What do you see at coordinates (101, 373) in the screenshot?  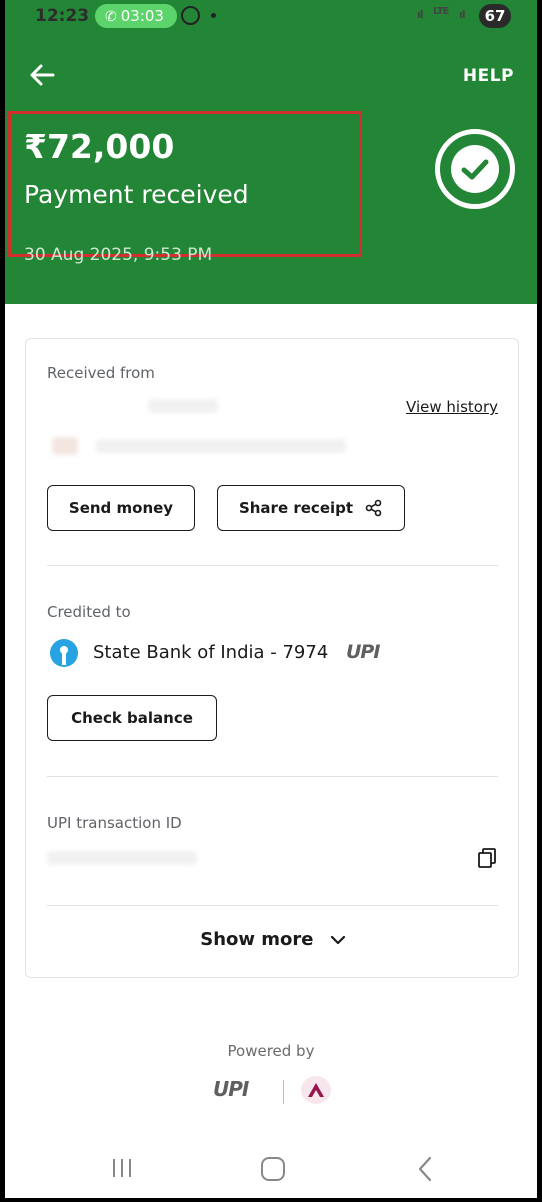 I see `received-from-label: Received from` at bounding box center [101, 373].